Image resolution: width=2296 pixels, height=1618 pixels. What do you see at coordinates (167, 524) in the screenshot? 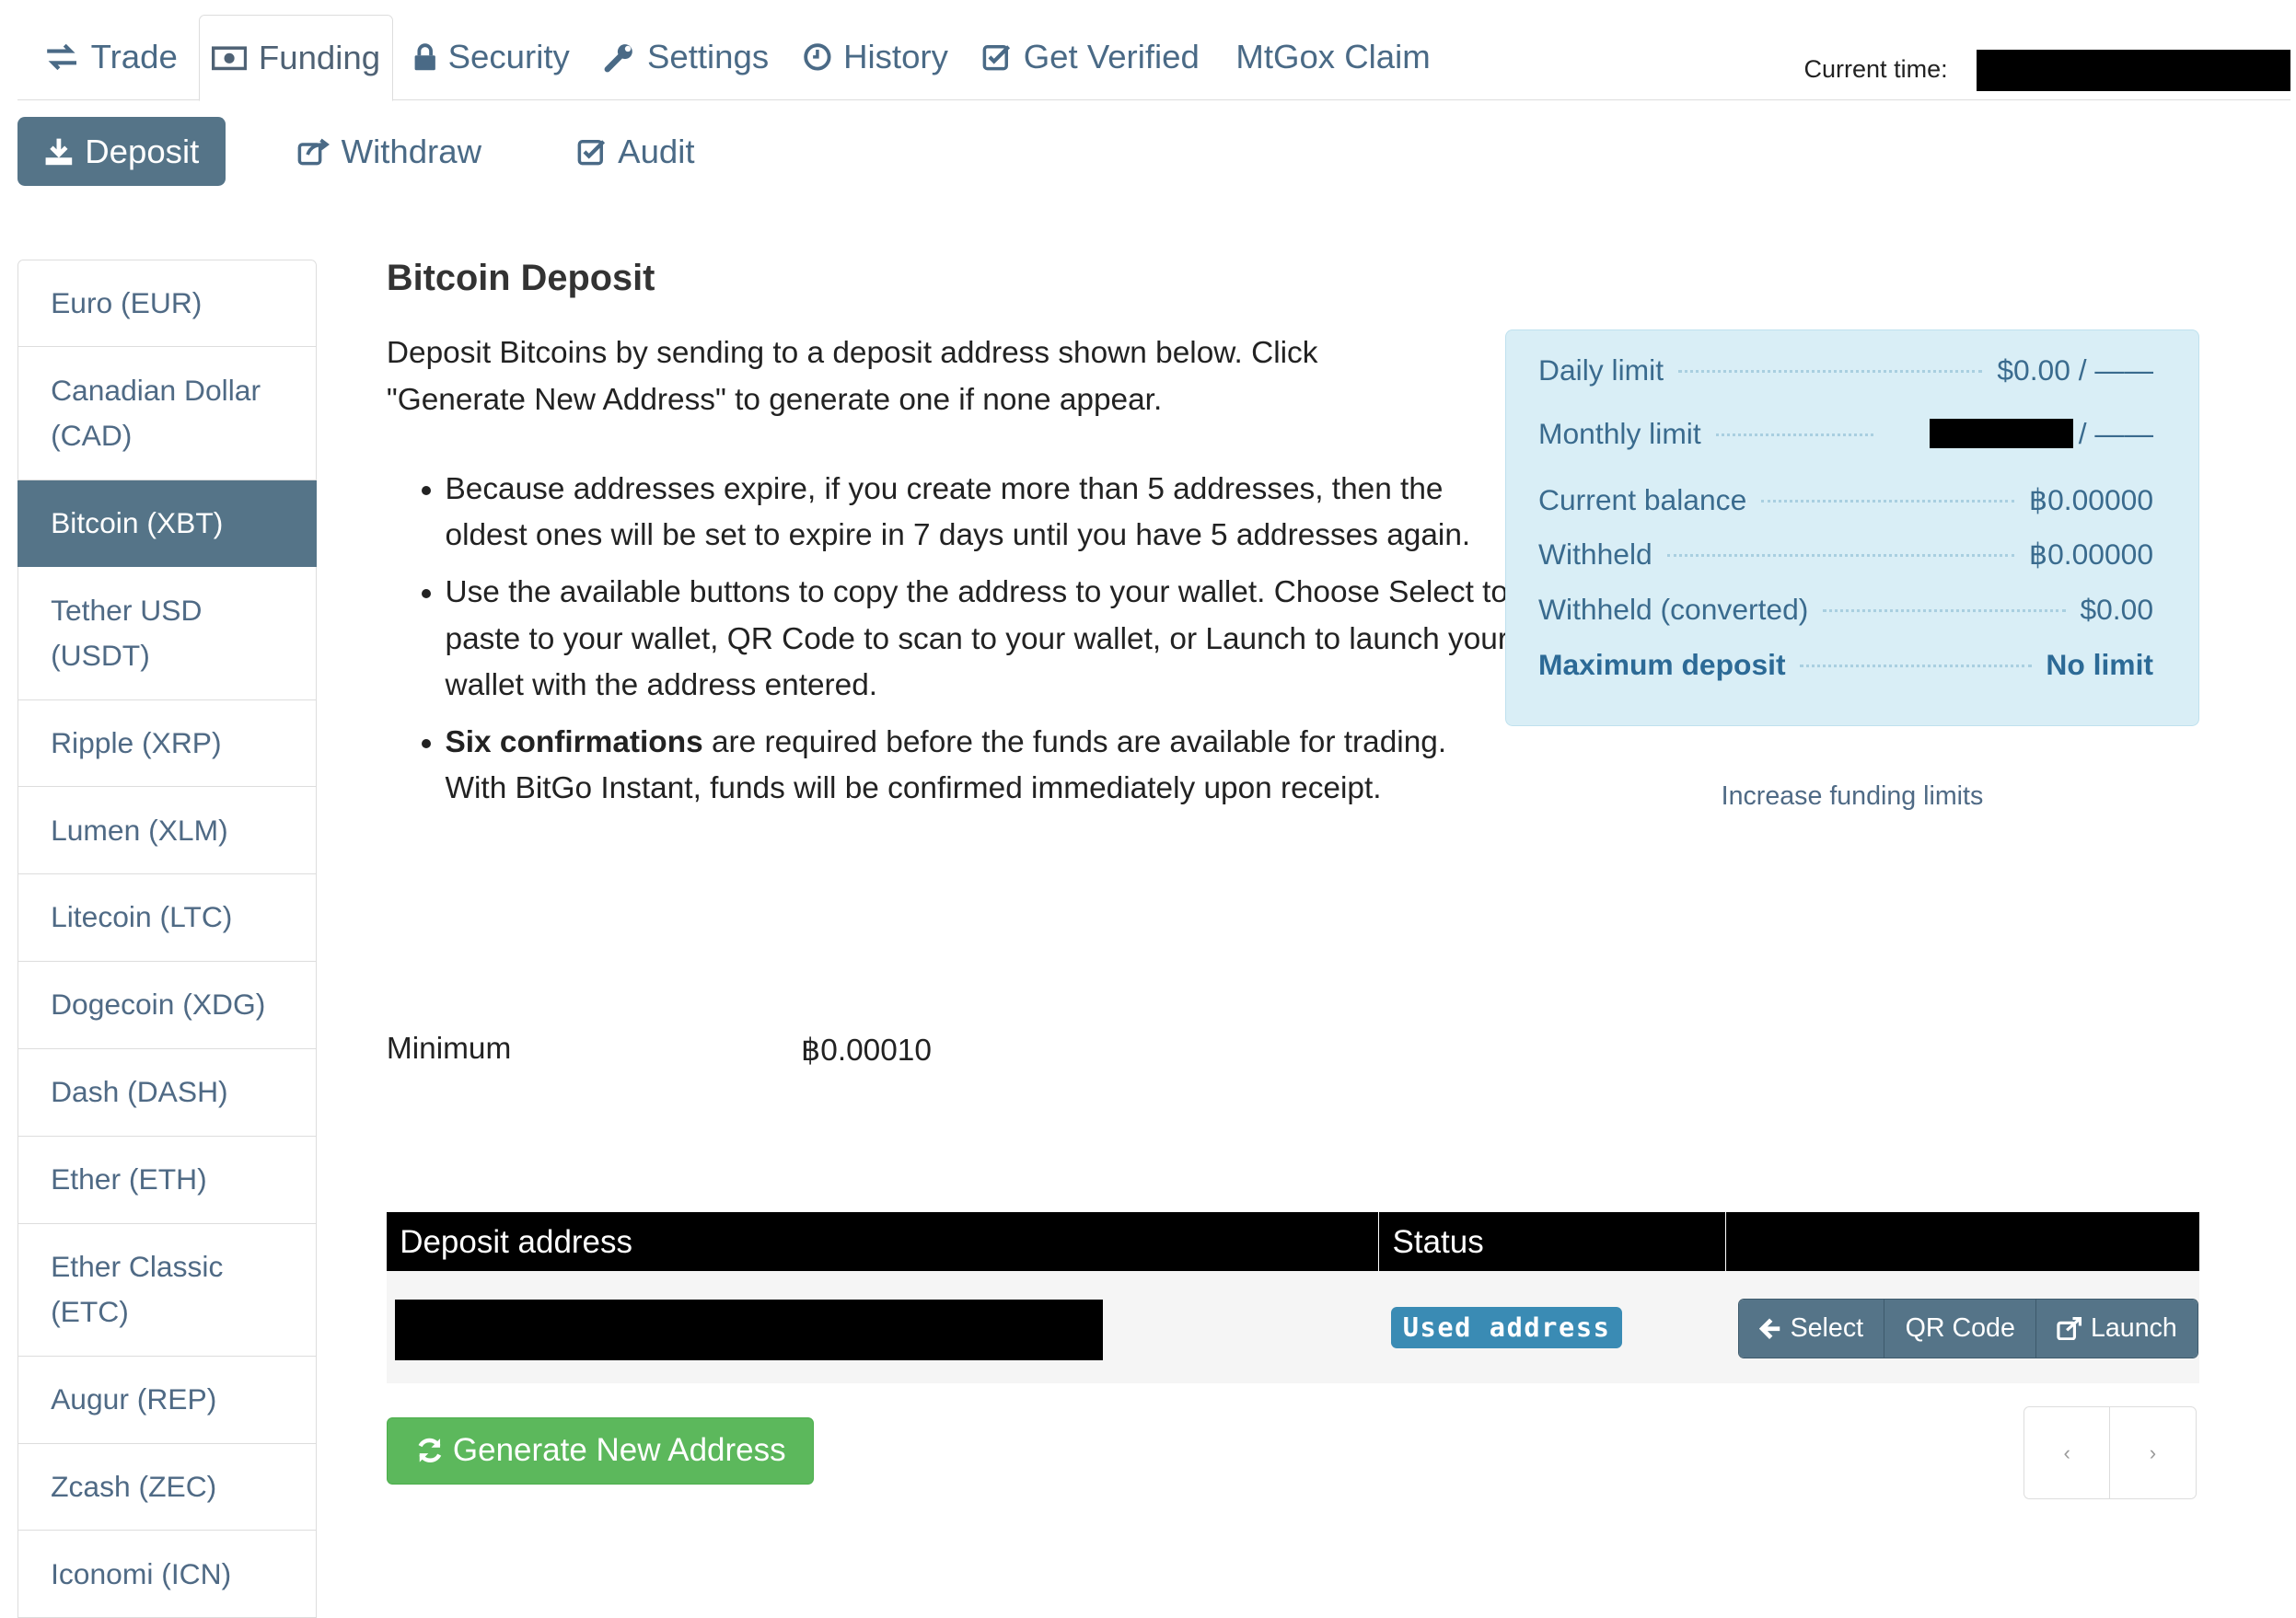
I see `sidebar-item-xbt: Bitcoin (XBT)` at bounding box center [167, 524].